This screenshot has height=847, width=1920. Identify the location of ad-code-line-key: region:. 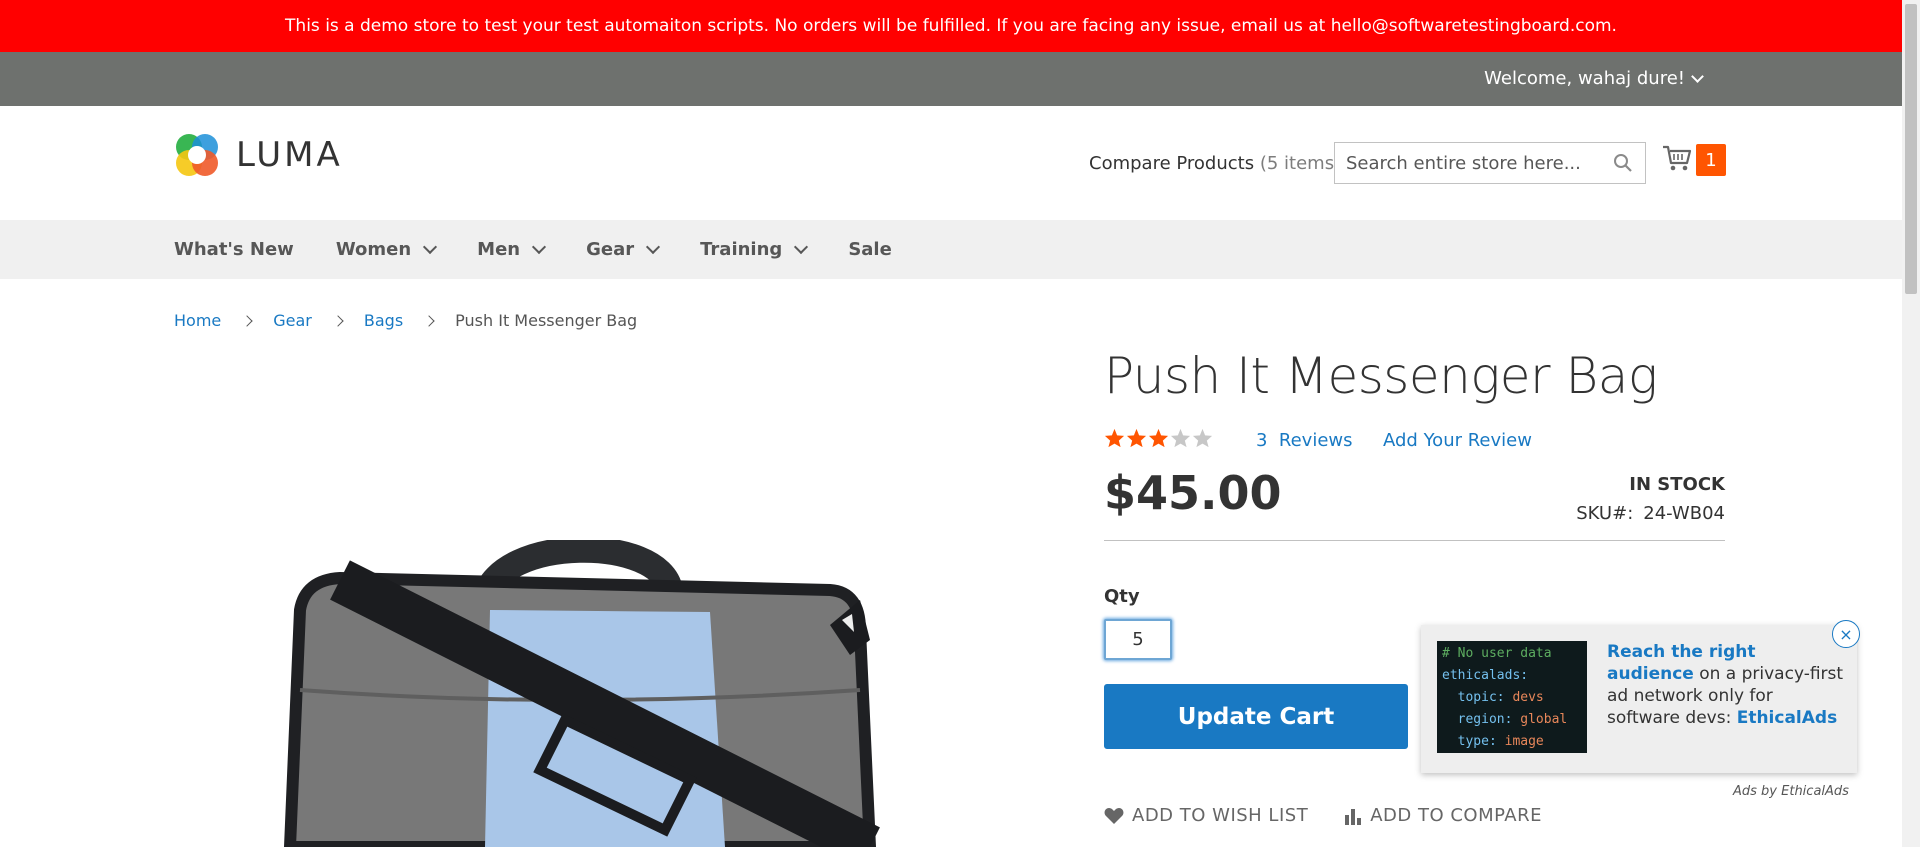
(1485, 719).